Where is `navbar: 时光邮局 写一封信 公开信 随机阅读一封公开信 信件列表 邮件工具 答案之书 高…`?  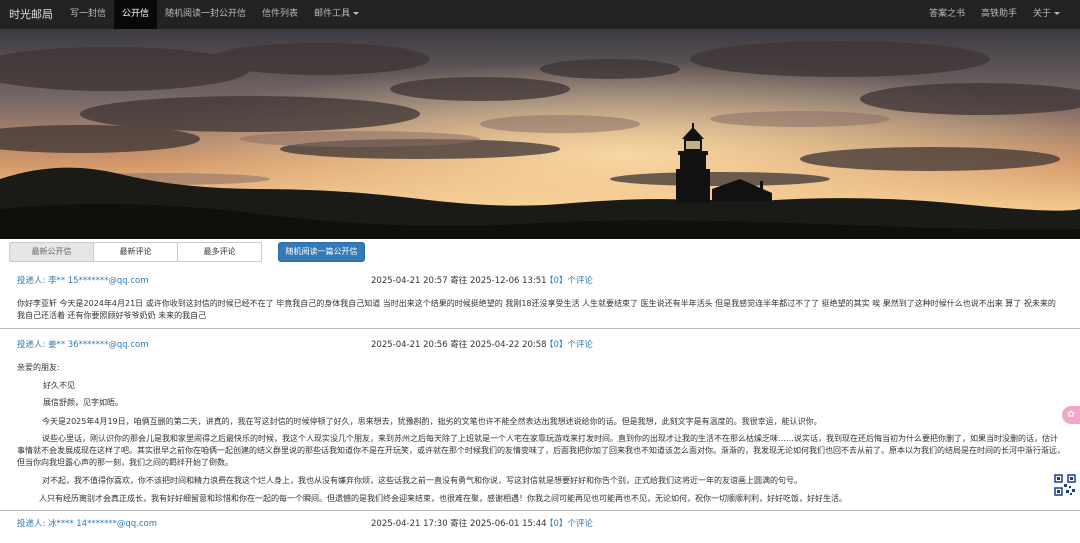 navbar: 时光邮局 写一封信 公开信 随机阅读一封公开信 信件列表 邮件工具 答案之书 高… is located at coordinates (540, 14).